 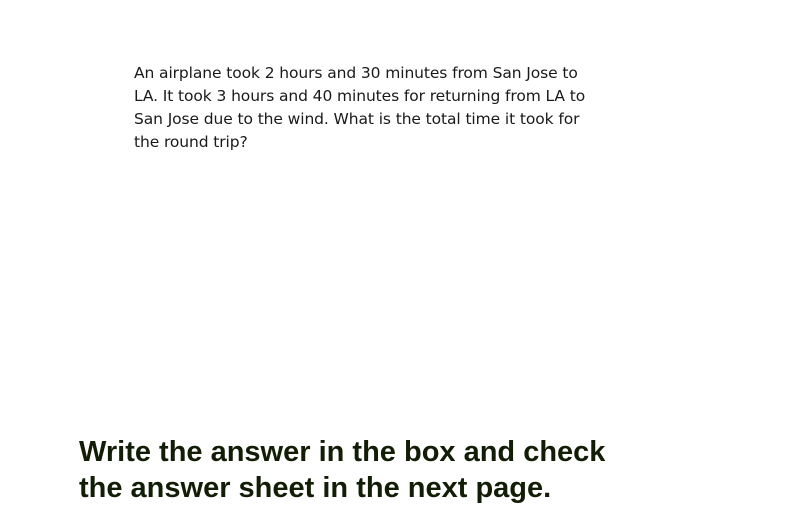 I want to click on instruction-line: Write the answer in the box and check, so click(x=342, y=452).